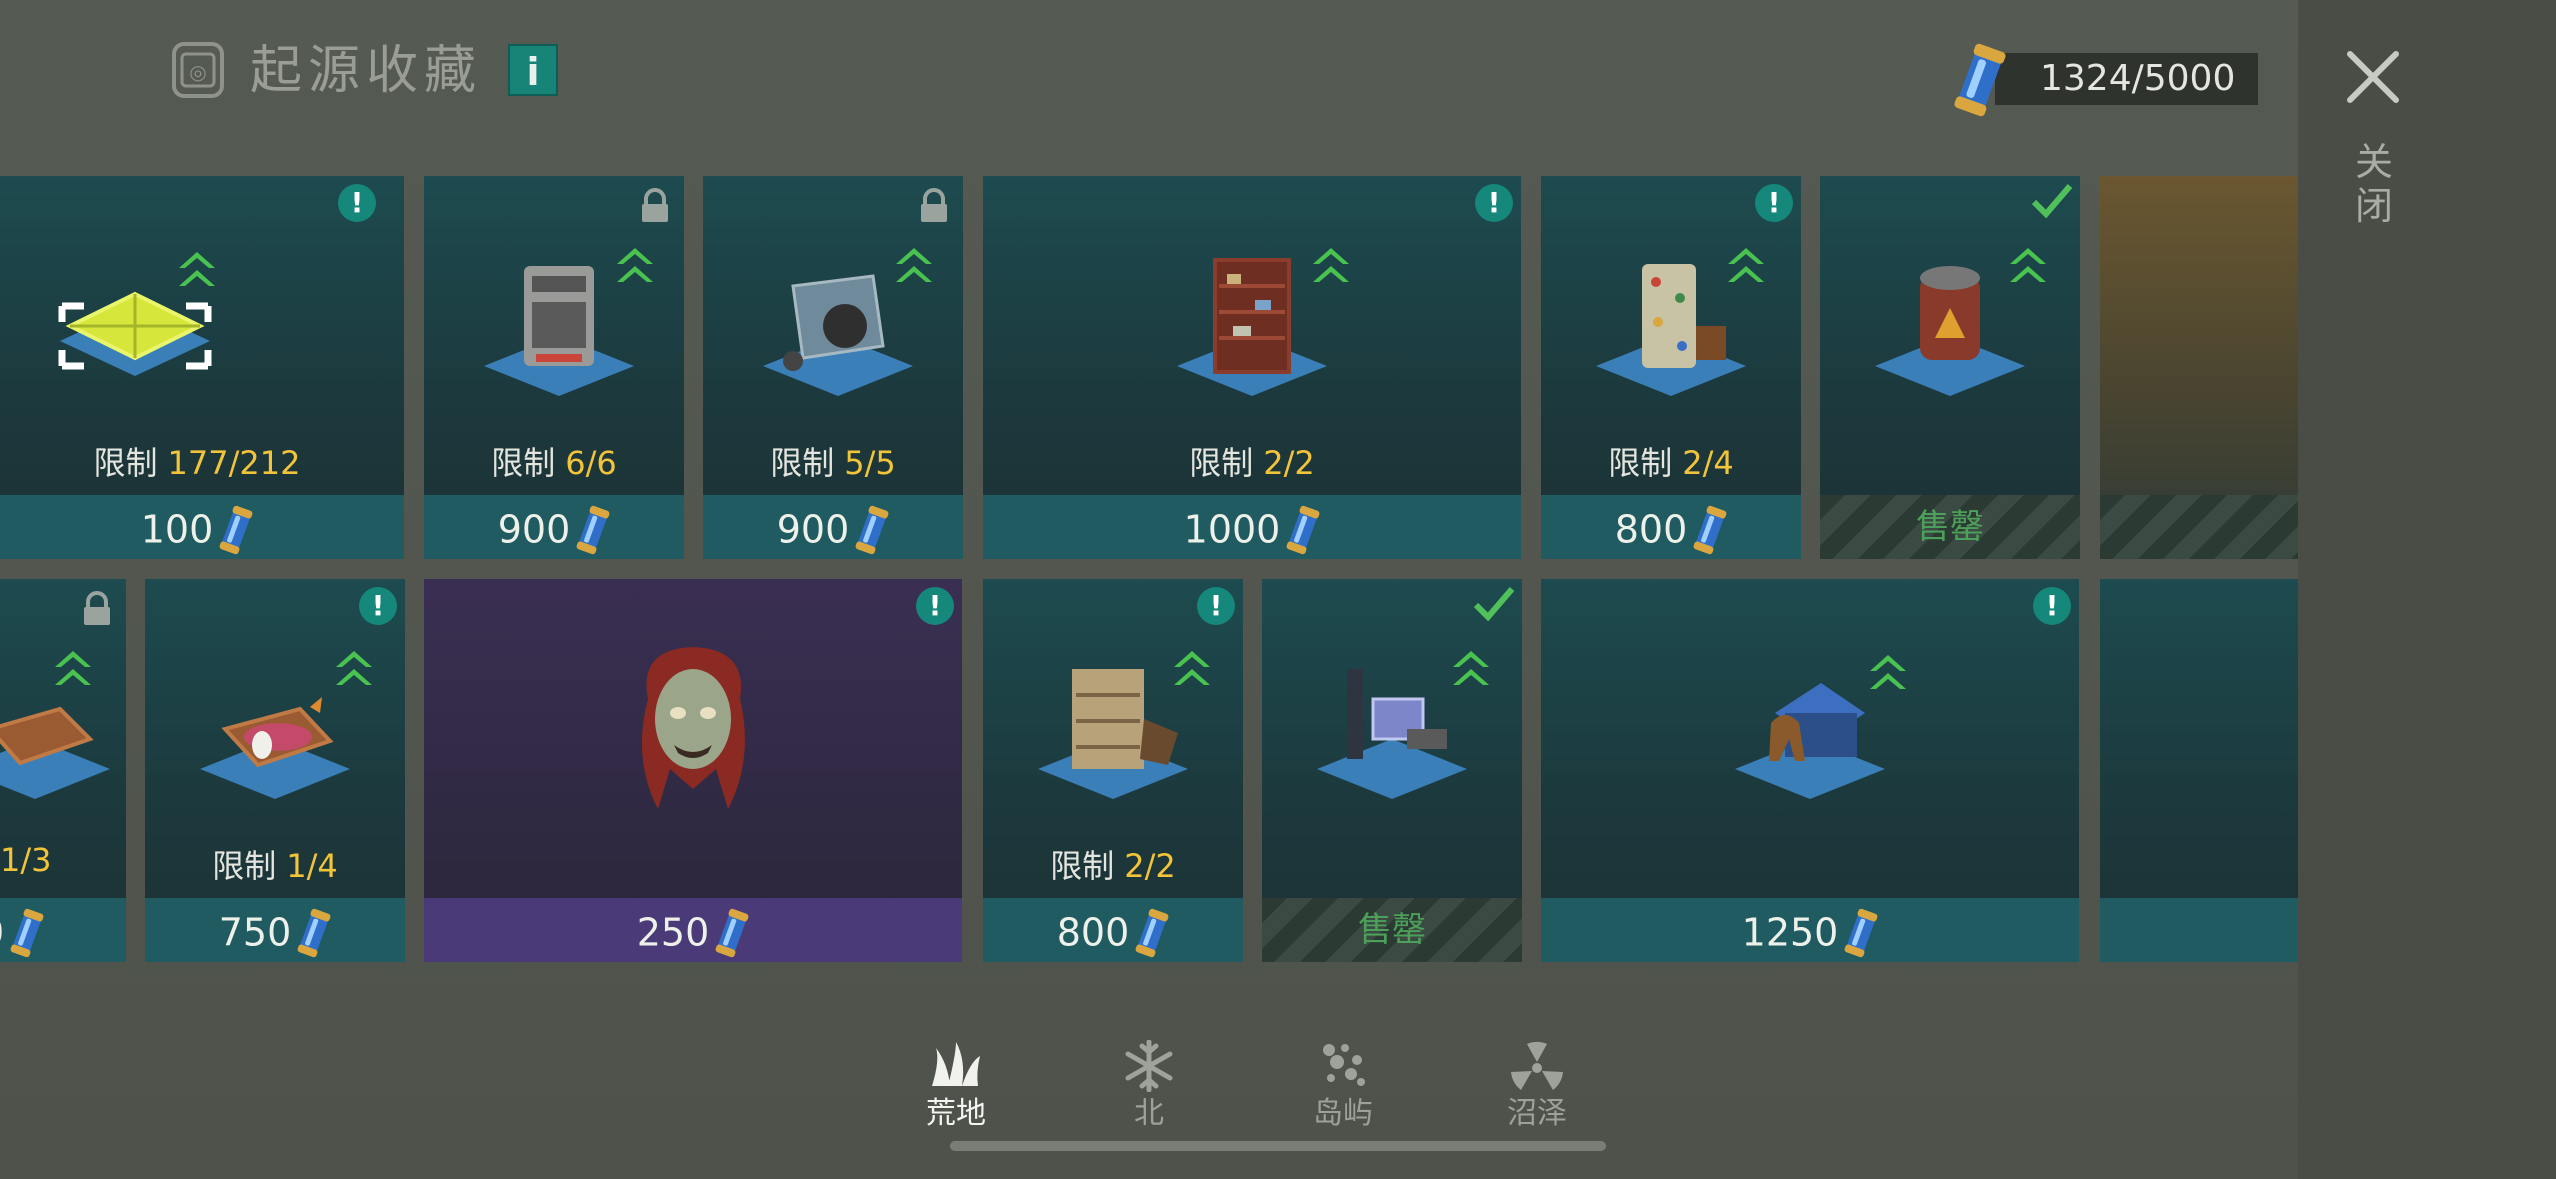 The height and width of the screenshot is (1179, 2556). I want to click on item-card: 1/3 0, so click(63, 770).